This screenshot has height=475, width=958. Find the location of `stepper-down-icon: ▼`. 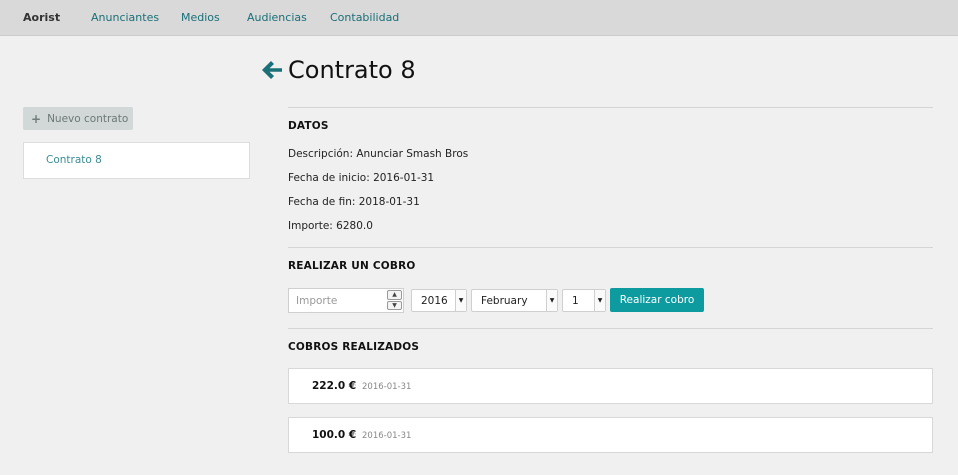

stepper-down-icon: ▼ is located at coordinates (394, 305).